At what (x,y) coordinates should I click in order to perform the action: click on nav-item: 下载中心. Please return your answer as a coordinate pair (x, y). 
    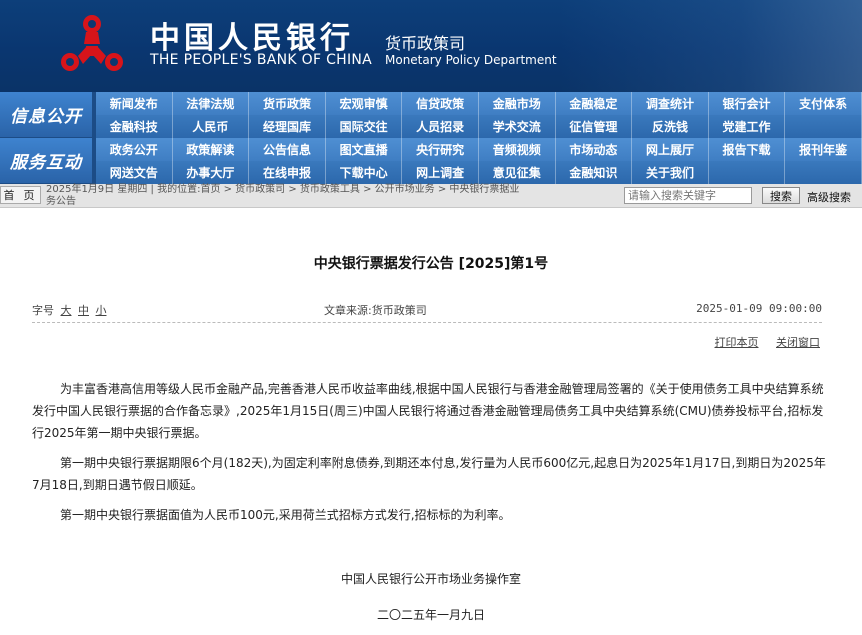
    Looking at the image, I should click on (364, 172).